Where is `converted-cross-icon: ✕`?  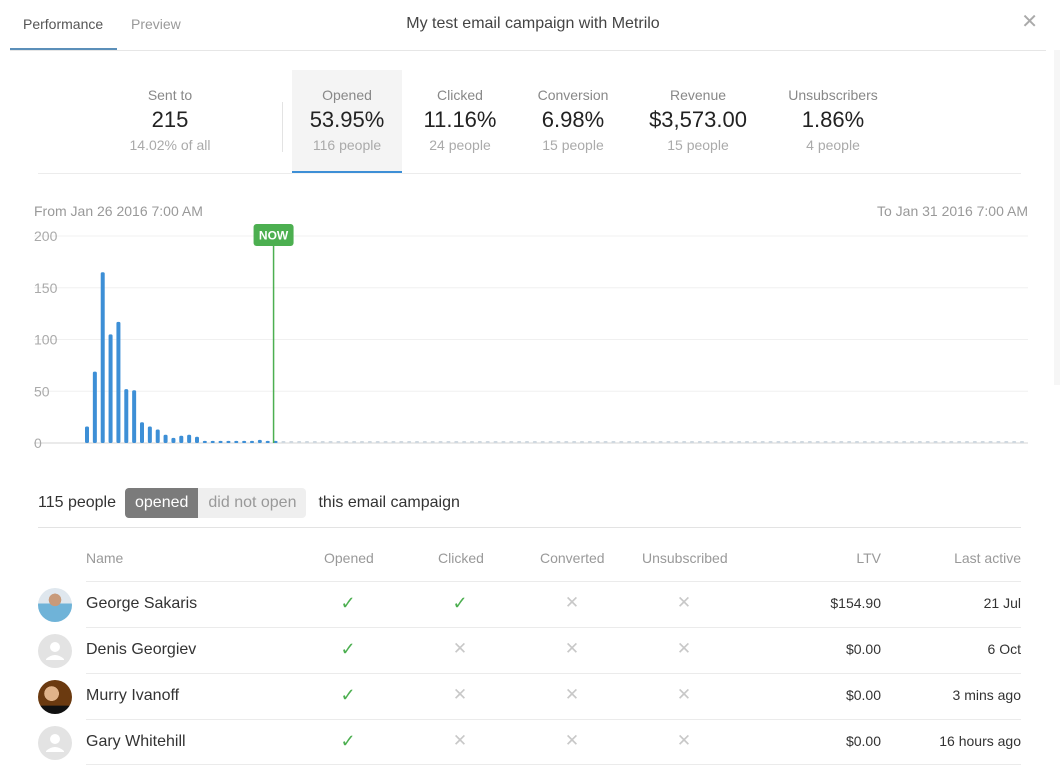
converted-cross-icon: ✕ is located at coordinates (572, 694).